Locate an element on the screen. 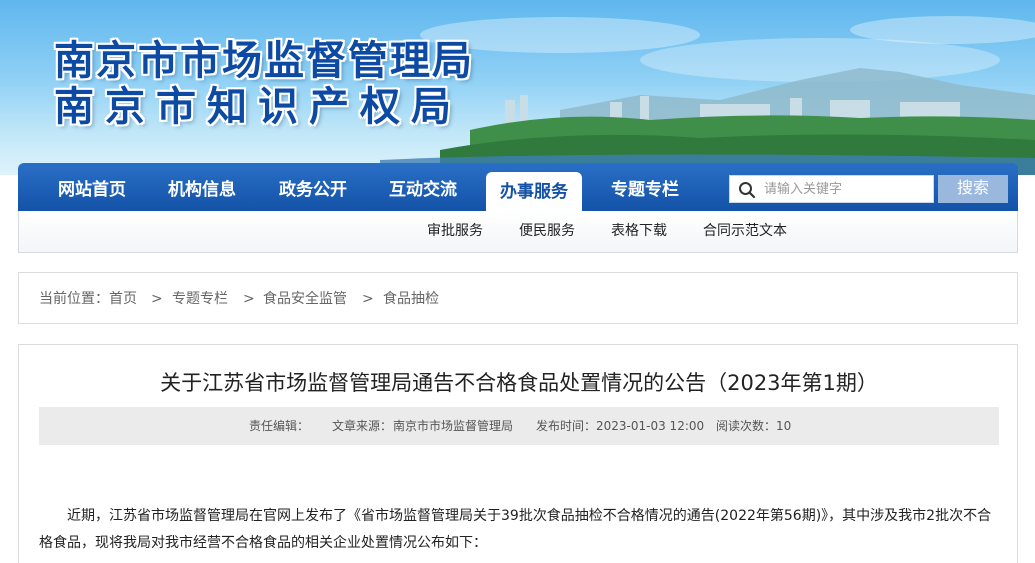  breadcrumb-food-sampling: 食品抽检 is located at coordinates (411, 299).